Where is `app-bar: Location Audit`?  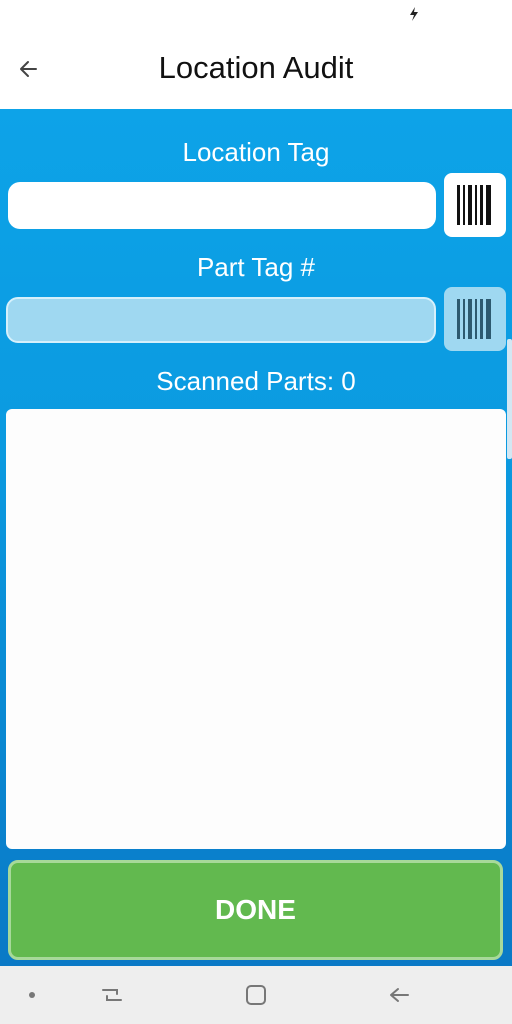 app-bar: Location Audit is located at coordinates (256, 69).